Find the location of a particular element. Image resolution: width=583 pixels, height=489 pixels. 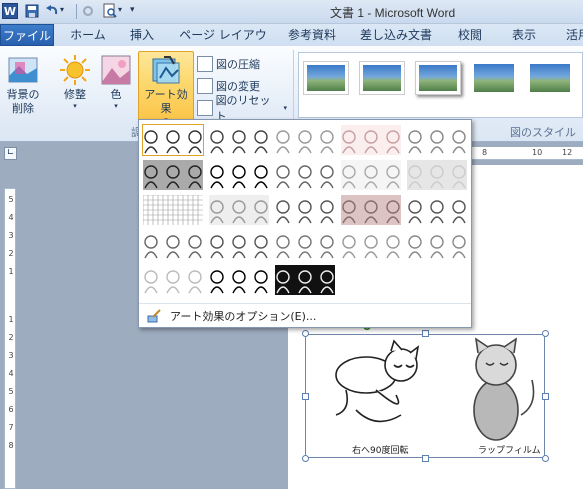

tab-insert: 挿入 is located at coordinates (142, 35).